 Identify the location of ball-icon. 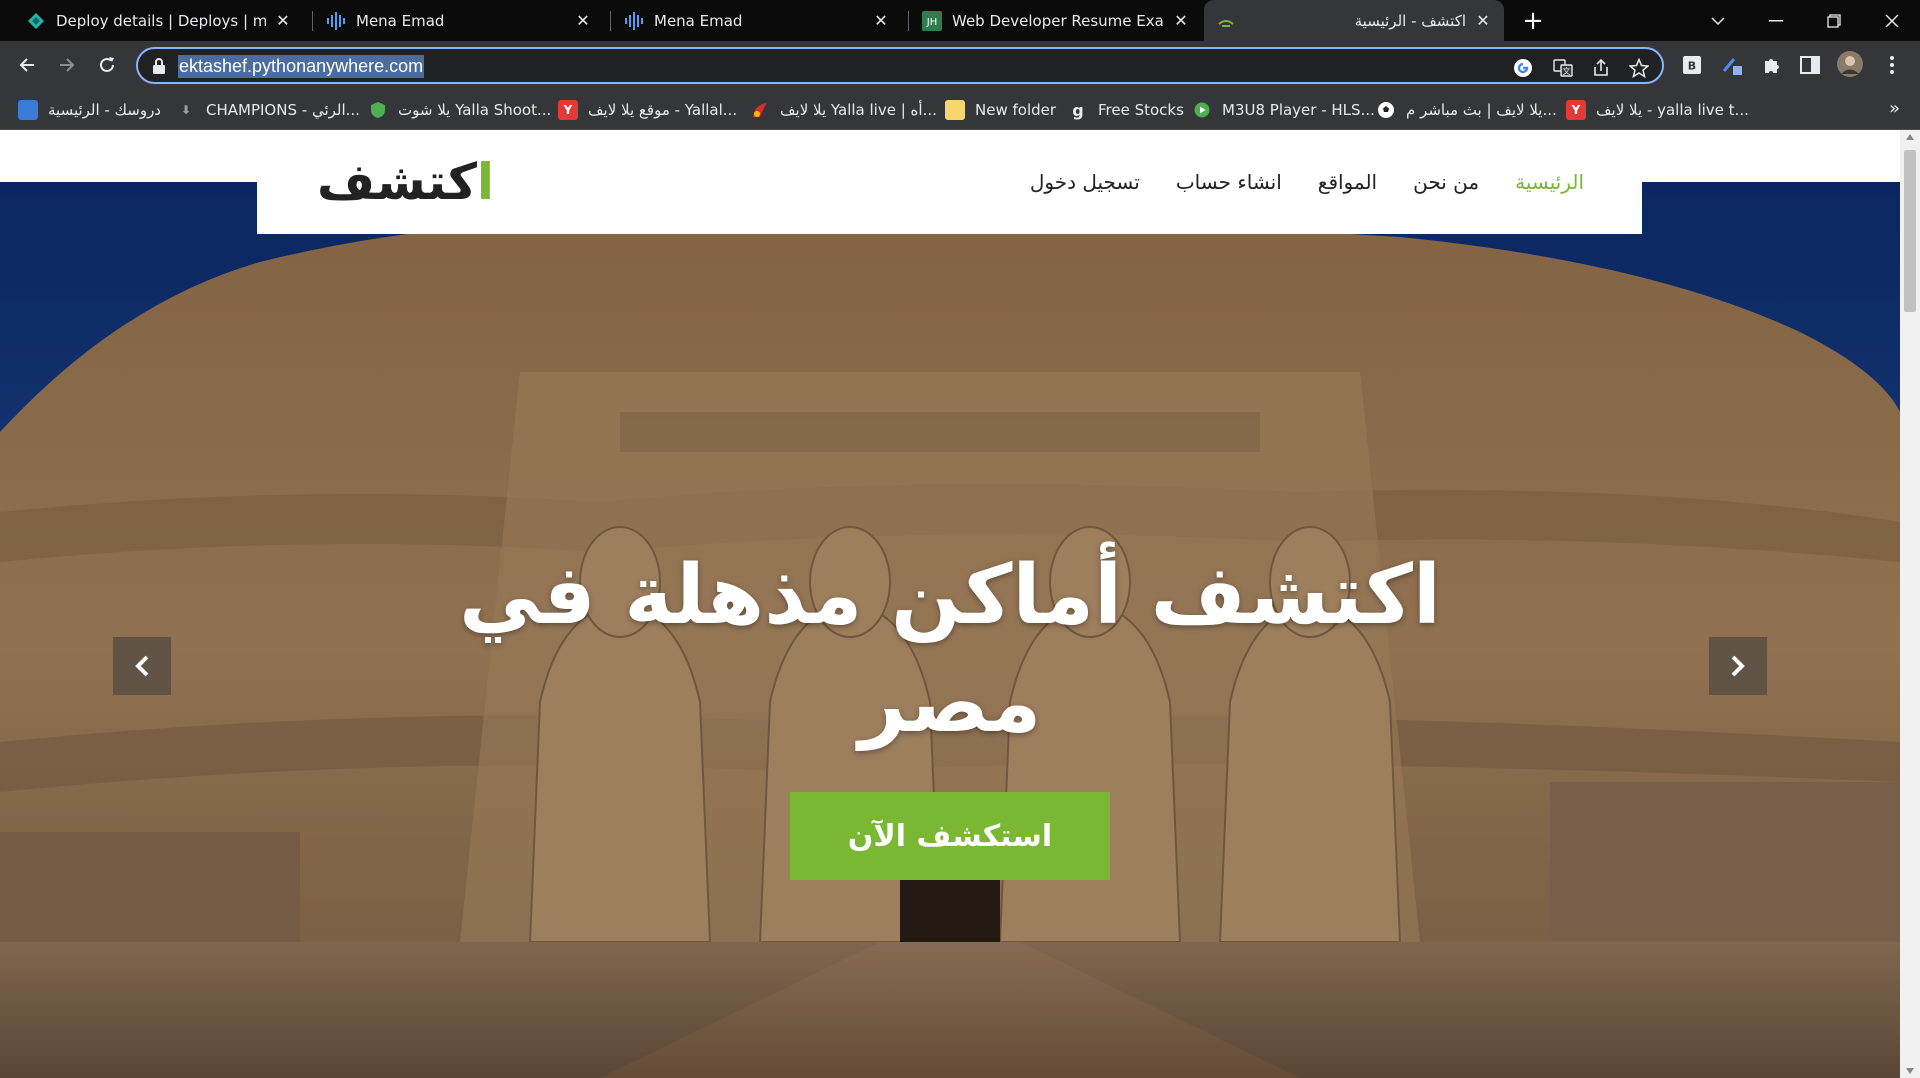
(760, 110).